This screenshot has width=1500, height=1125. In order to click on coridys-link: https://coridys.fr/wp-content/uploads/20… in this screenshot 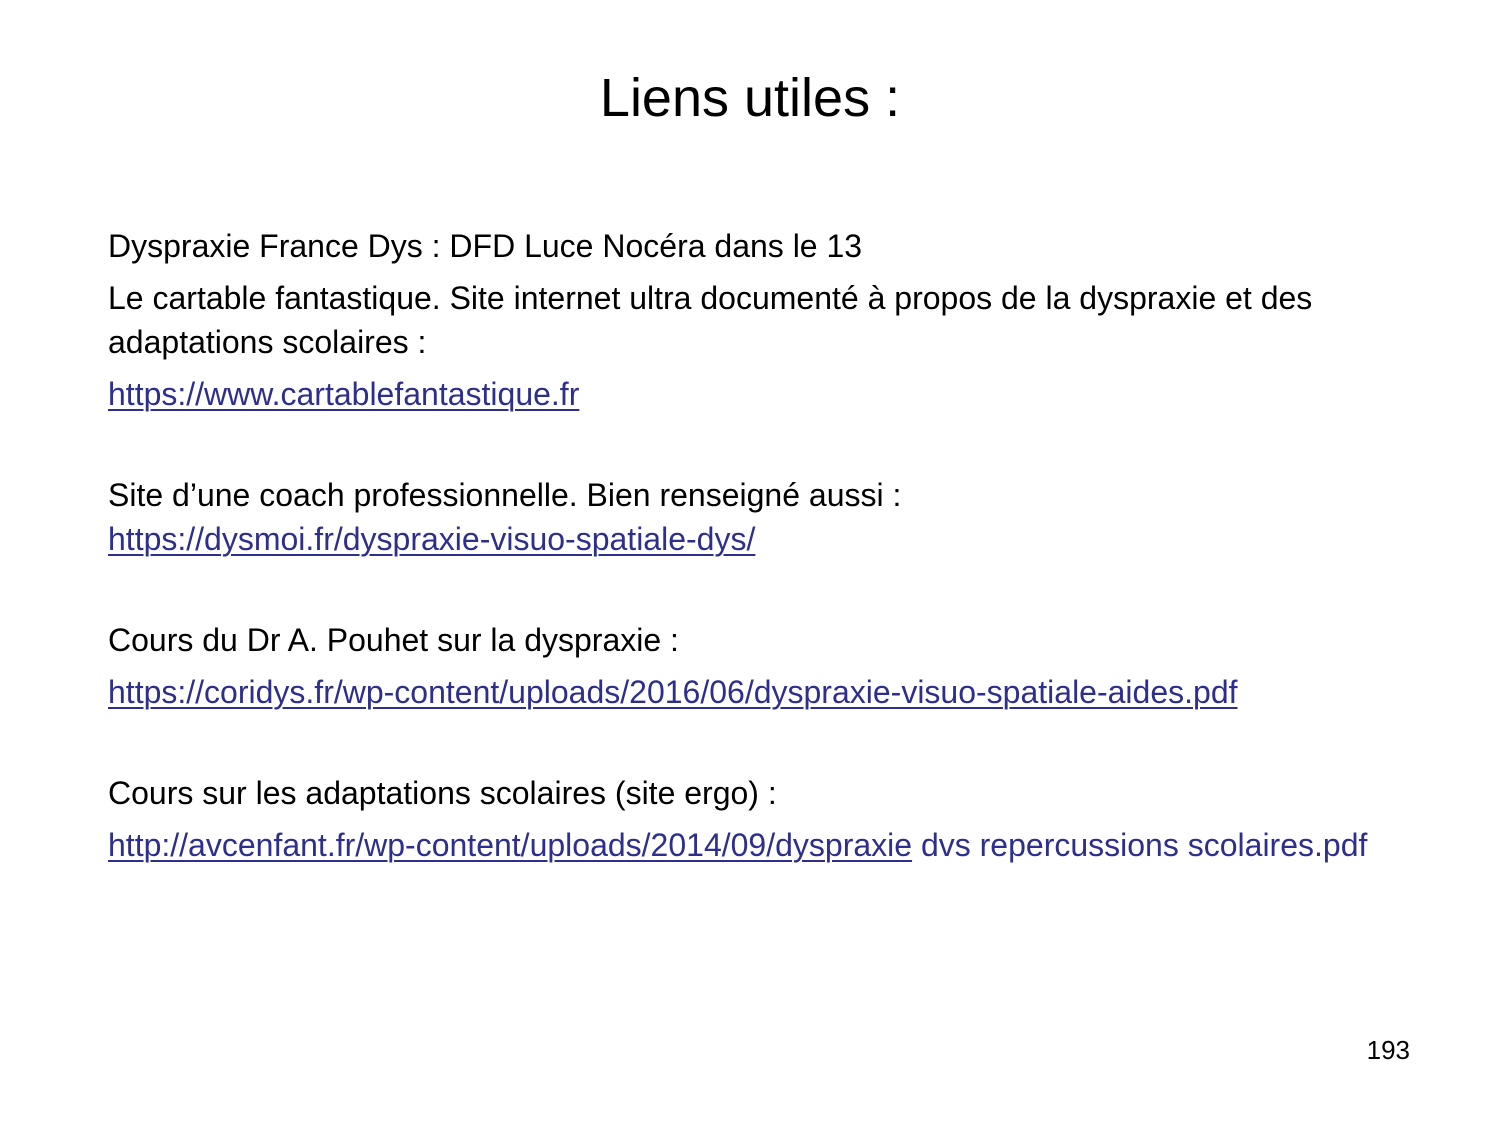, I will do `click(673, 692)`.